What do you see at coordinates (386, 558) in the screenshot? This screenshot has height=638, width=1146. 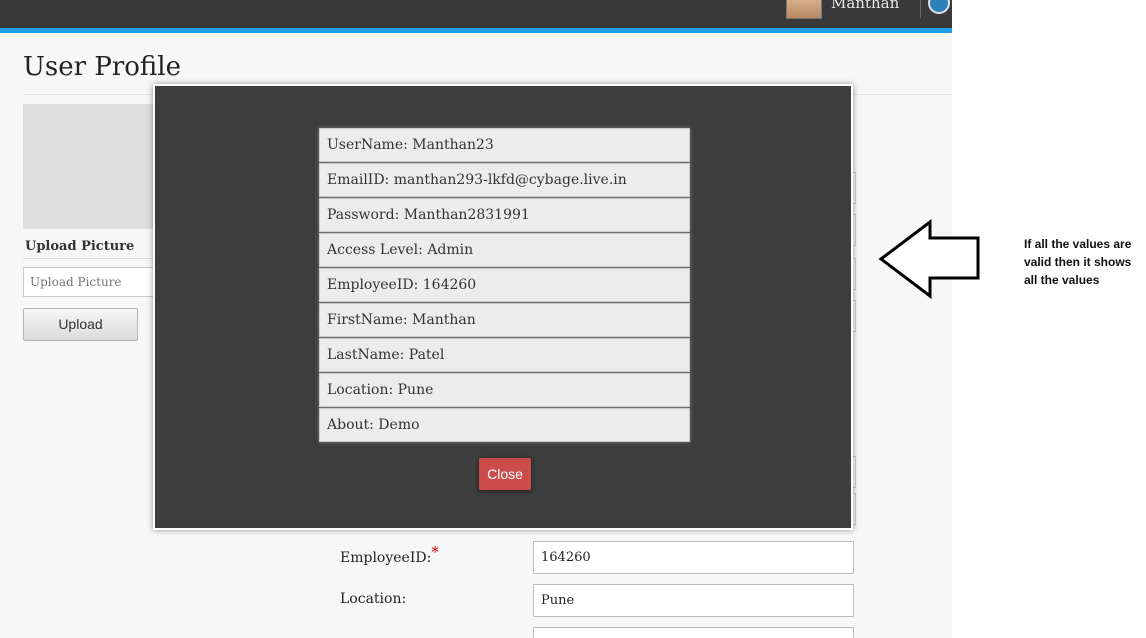 I see `employee-id-label-text: EmployeeID:` at bounding box center [386, 558].